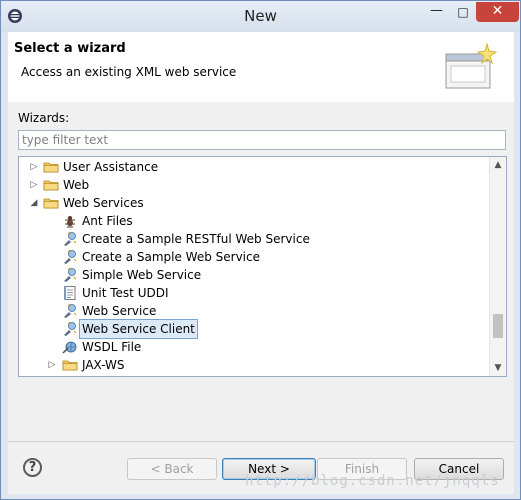 The height and width of the screenshot is (500, 521). Describe the element at coordinates (138, 329) in the screenshot. I see `tree-item-label: Web Service Client` at that location.